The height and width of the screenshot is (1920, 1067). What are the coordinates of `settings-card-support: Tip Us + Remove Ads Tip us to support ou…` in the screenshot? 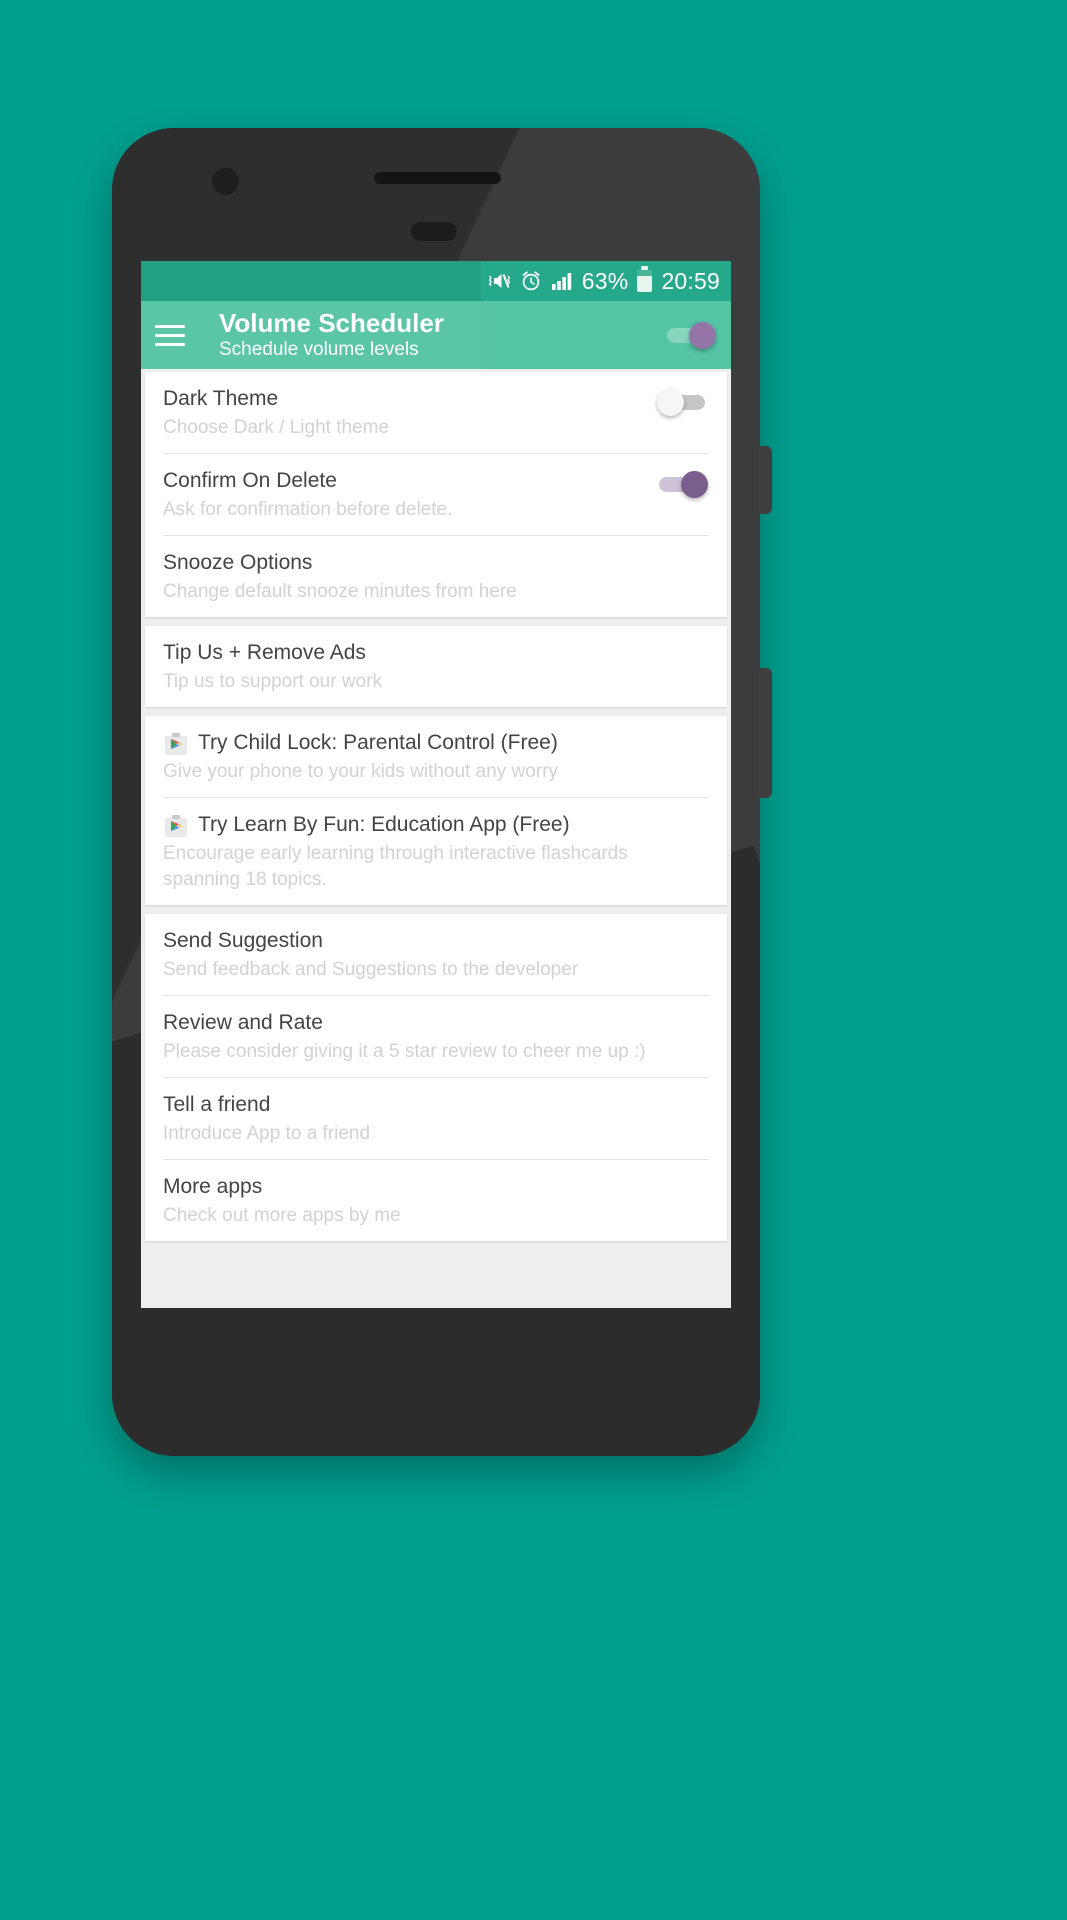 It's located at (436, 666).